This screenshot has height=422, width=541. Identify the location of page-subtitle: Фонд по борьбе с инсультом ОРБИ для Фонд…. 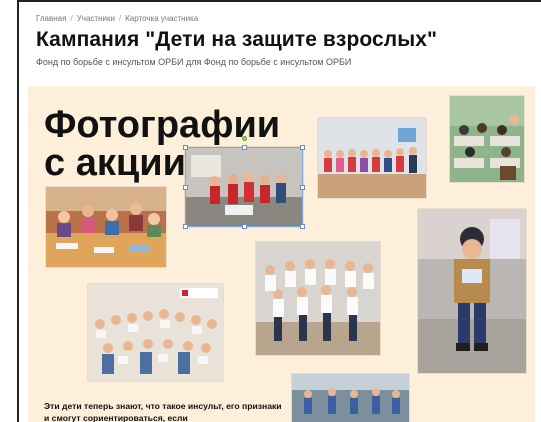
(194, 62).